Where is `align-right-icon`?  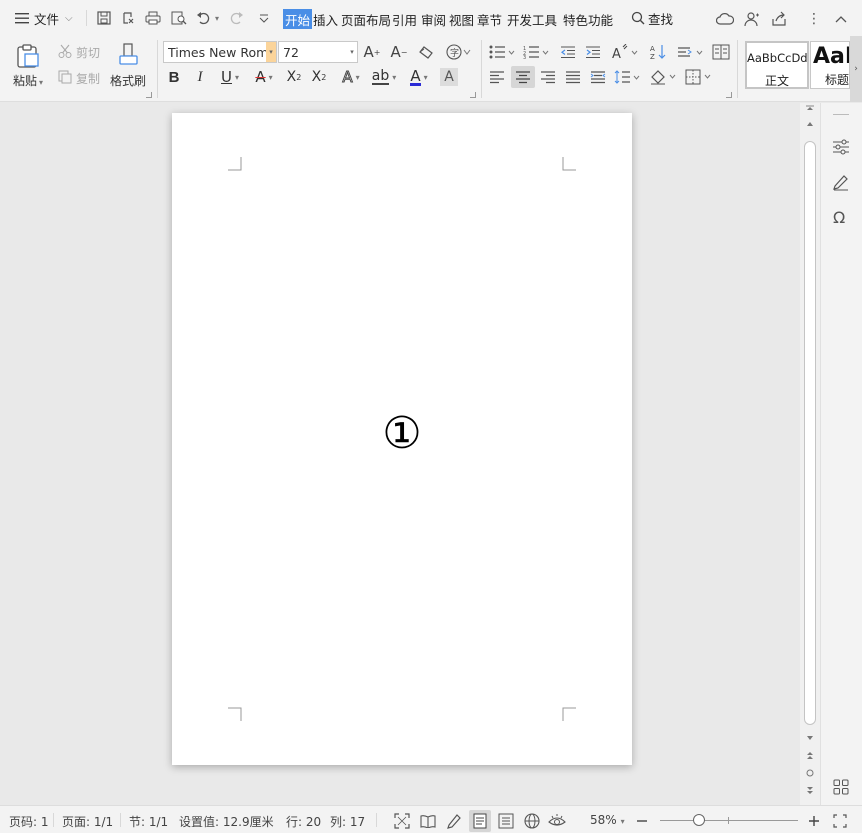 align-right-icon is located at coordinates (548, 77).